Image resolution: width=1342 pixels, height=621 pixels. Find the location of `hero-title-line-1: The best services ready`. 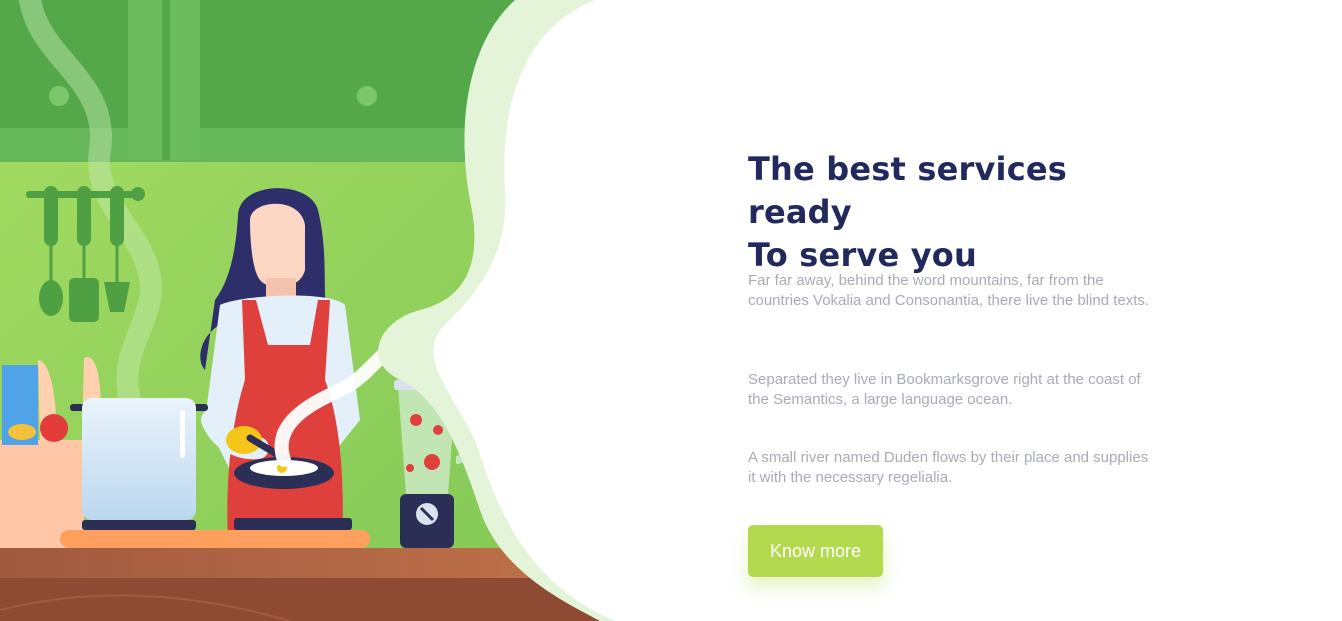

hero-title-line-1: The best services ready is located at coordinates (908, 190).